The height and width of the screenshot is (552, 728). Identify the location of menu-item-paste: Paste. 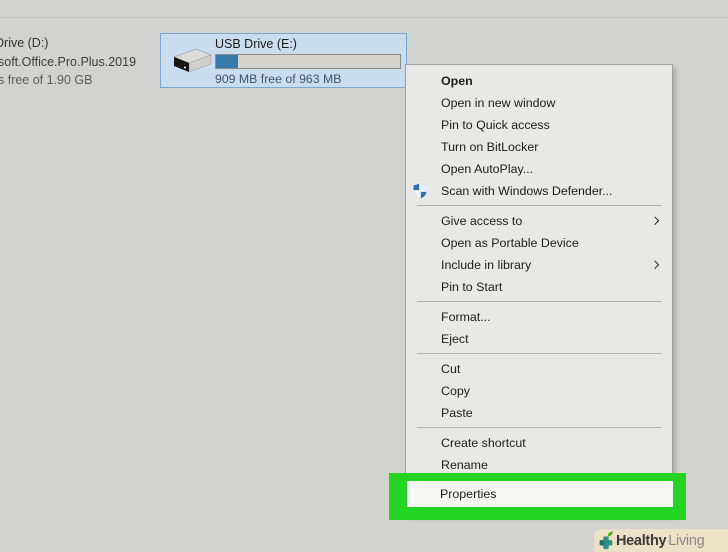
(539, 413).